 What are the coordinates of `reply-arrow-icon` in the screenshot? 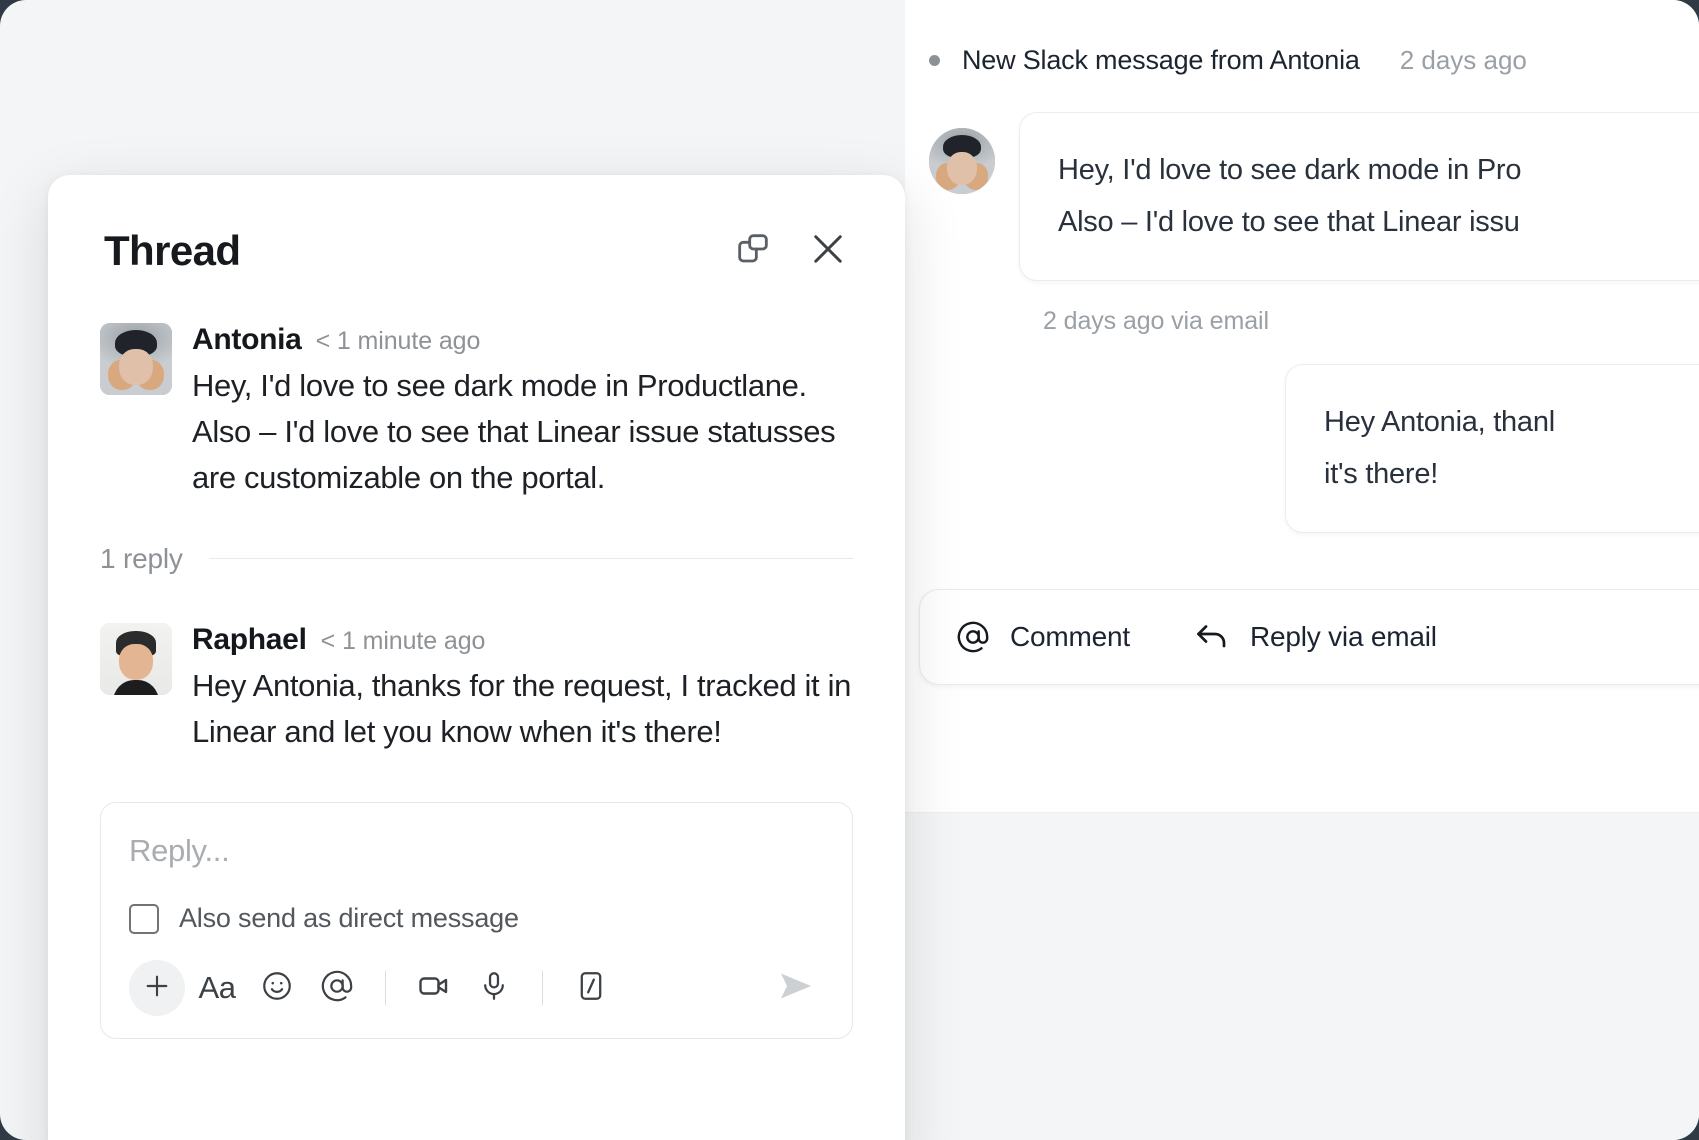 It's located at (1212, 637).